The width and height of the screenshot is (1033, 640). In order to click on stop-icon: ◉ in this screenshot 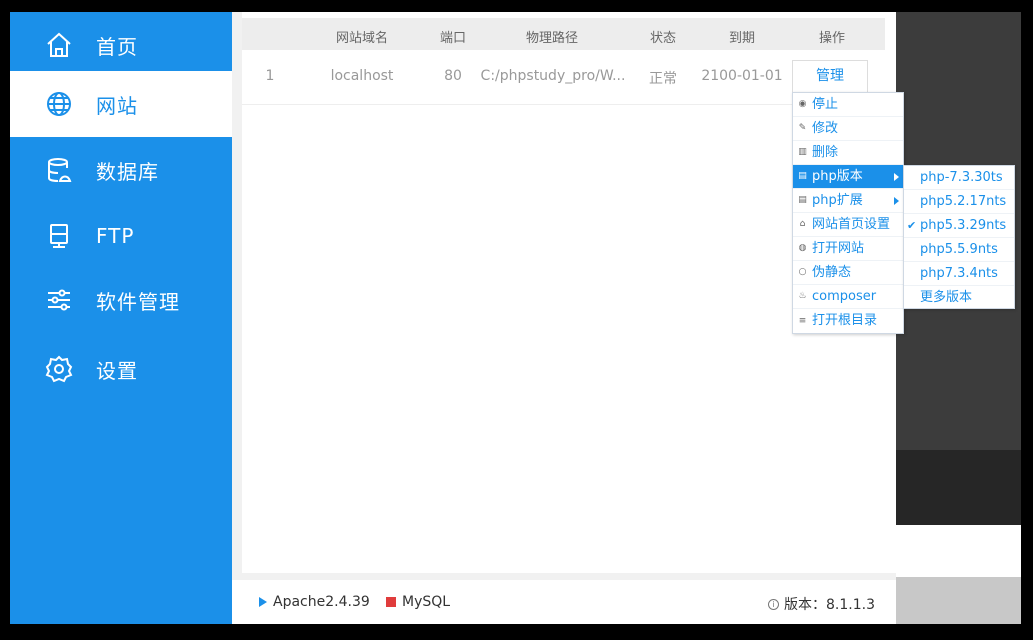, I will do `click(802, 104)`.